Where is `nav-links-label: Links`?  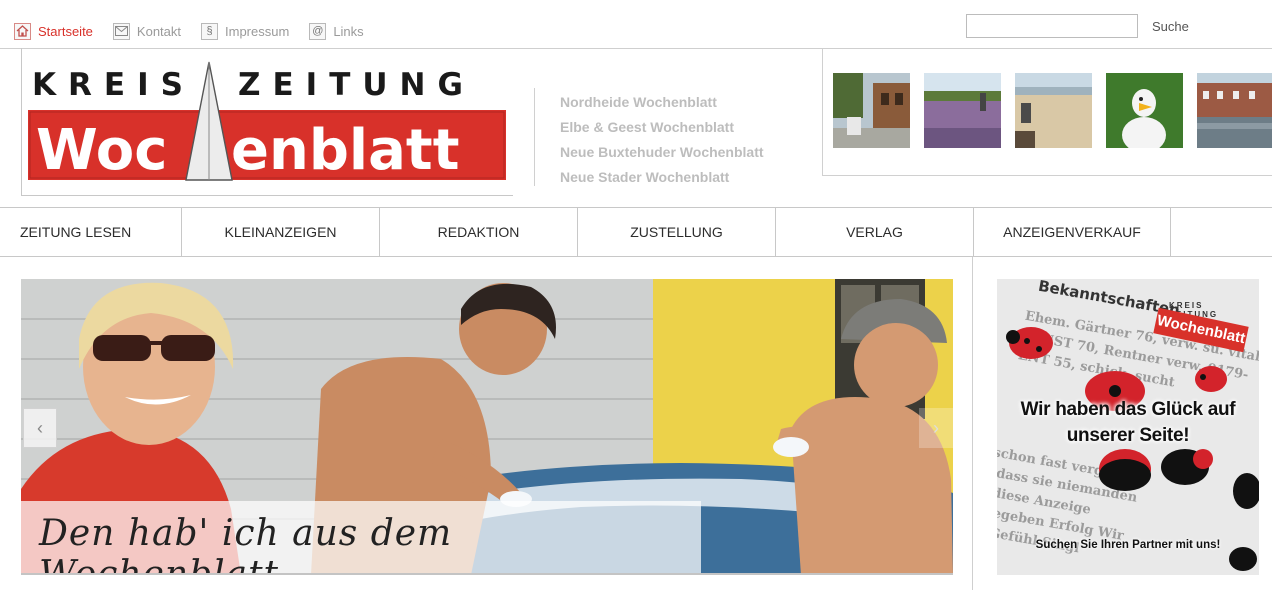
nav-links-label: Links is located at coordinates (348, 31).